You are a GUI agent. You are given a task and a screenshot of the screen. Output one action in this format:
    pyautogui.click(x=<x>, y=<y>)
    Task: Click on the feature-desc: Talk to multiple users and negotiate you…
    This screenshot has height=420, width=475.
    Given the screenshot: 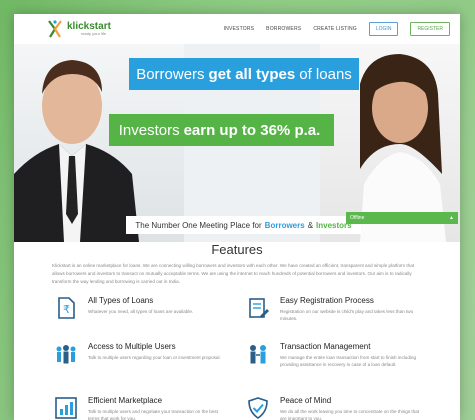 What is the action you would take?
    pyautogui.click(x=153, y=414)
    